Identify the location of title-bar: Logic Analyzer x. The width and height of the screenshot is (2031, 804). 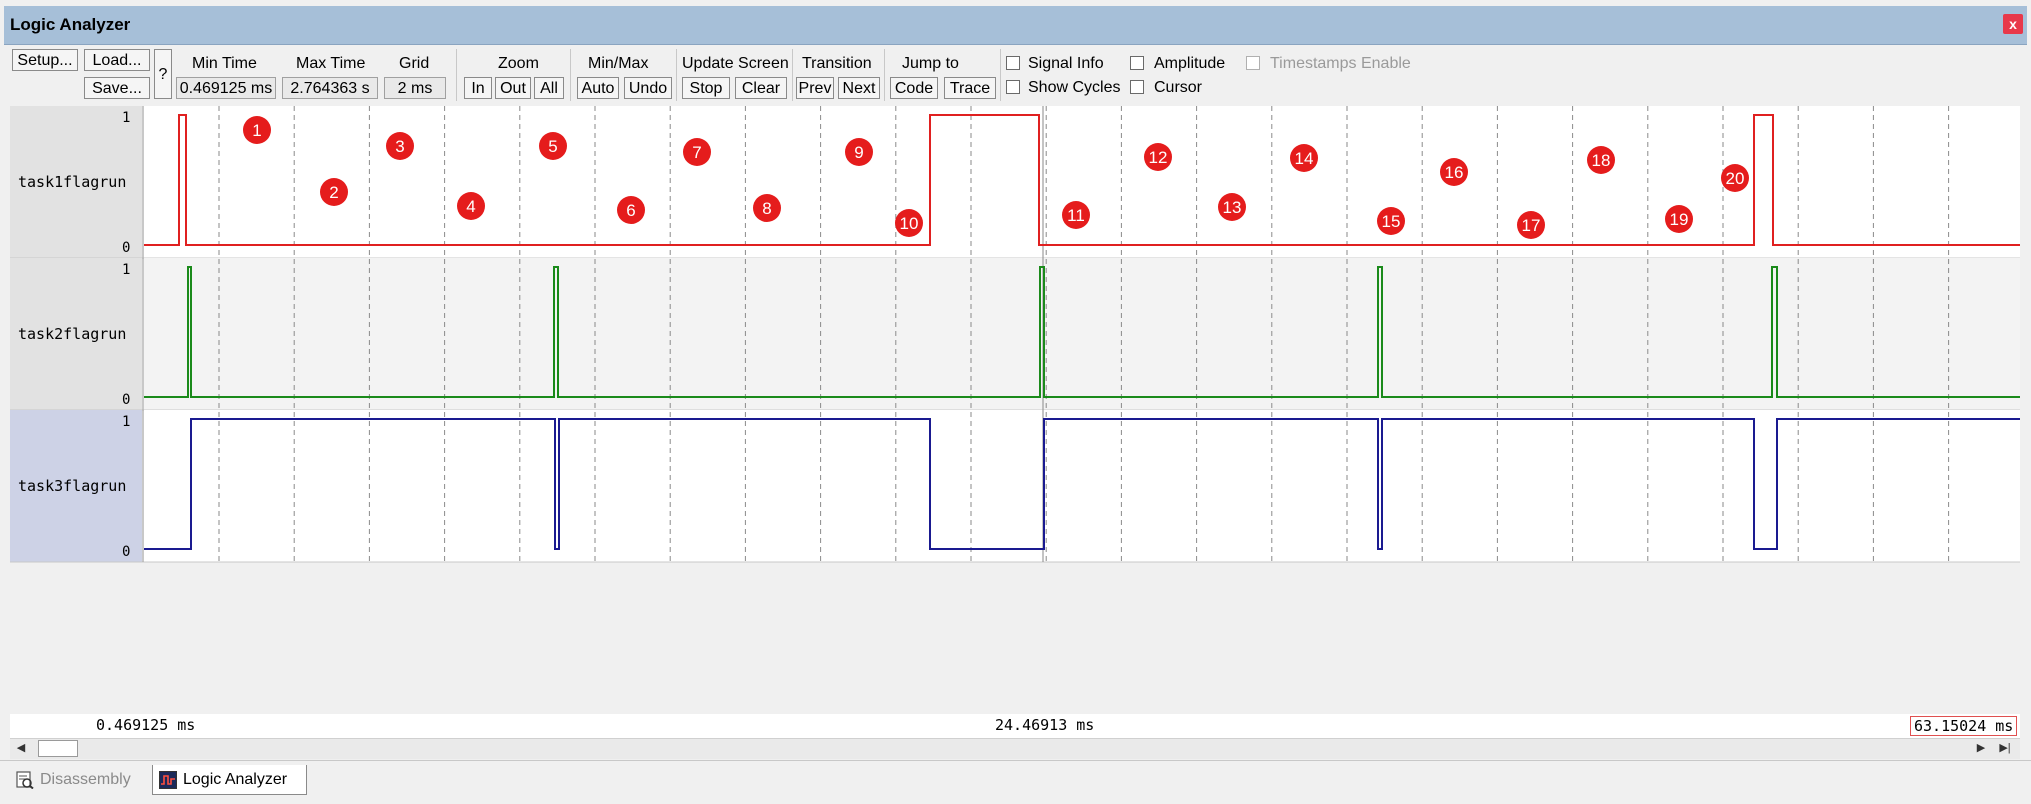
(1015, 25).